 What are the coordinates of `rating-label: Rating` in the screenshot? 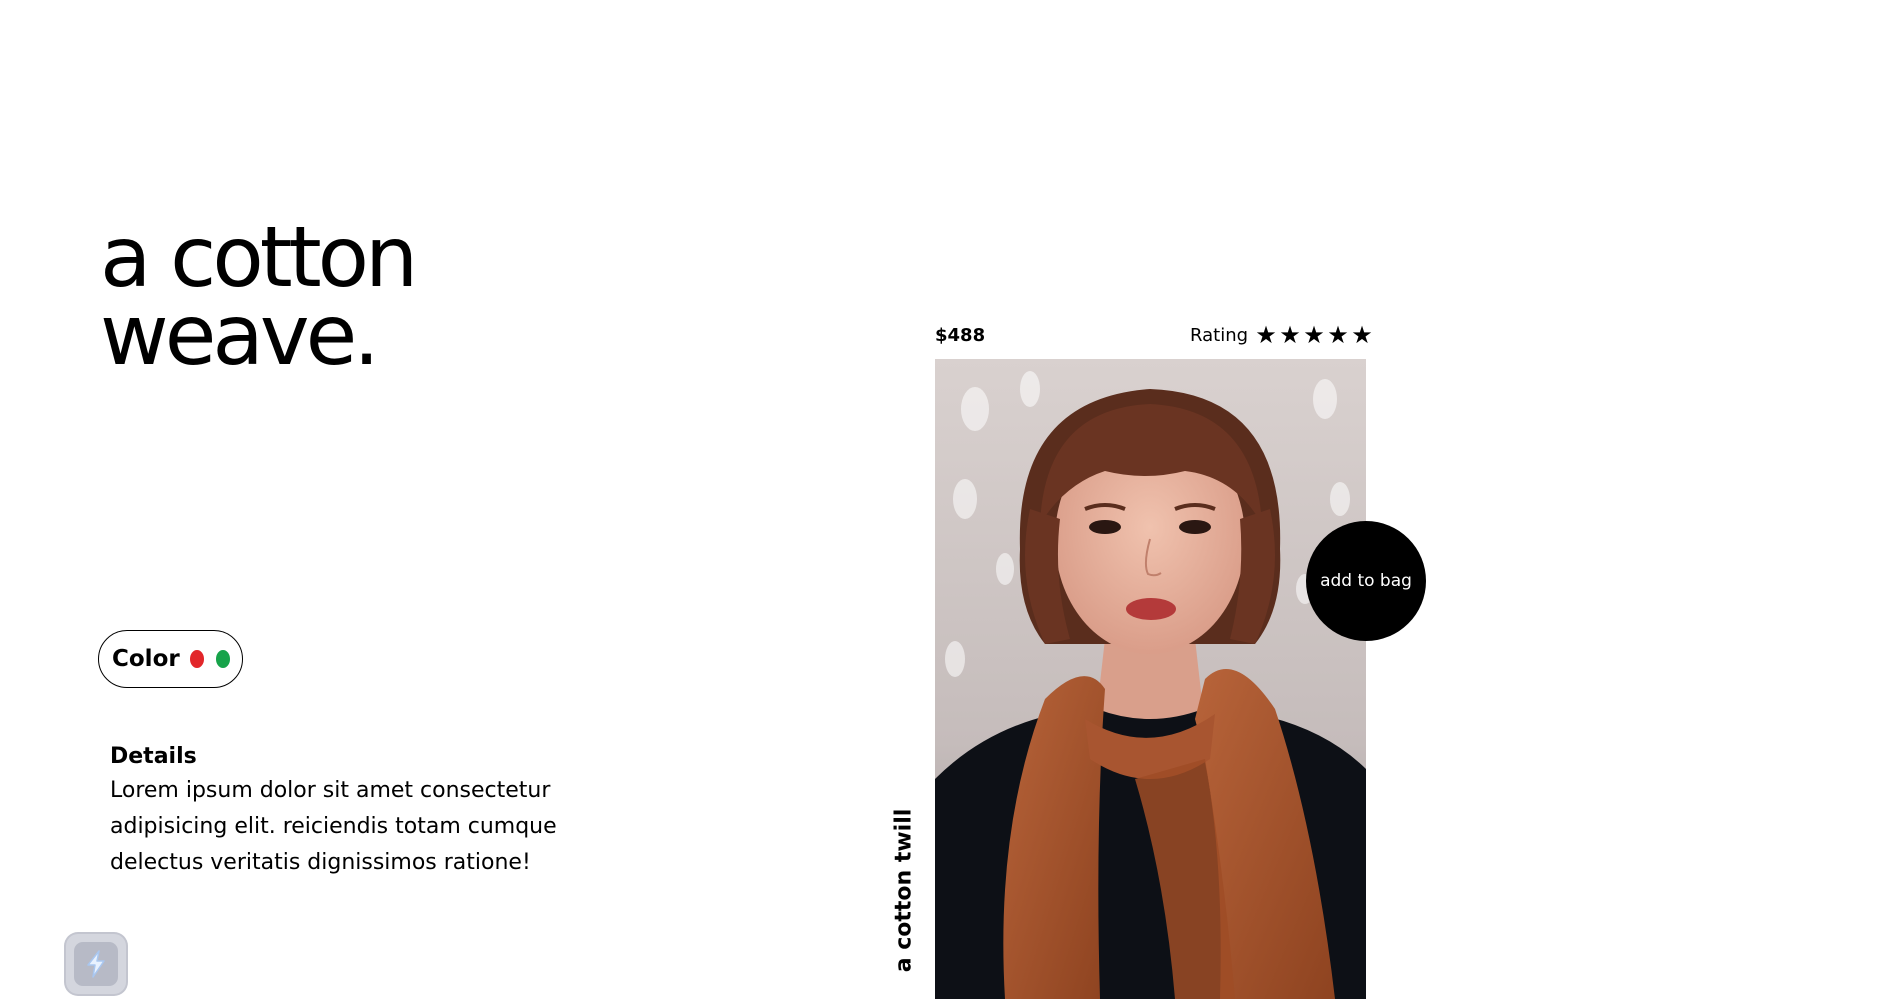 It's located at (1219, 335).